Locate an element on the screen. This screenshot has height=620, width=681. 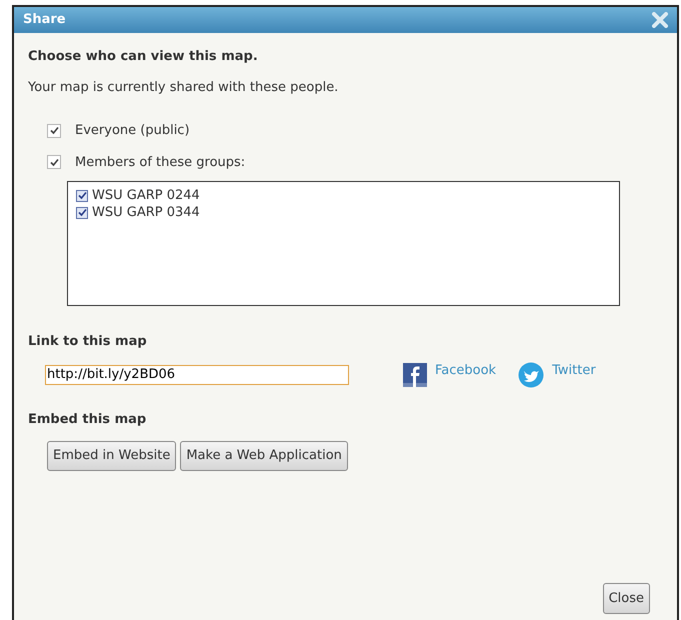
window-title: Share is located at coordinates (44, 20).